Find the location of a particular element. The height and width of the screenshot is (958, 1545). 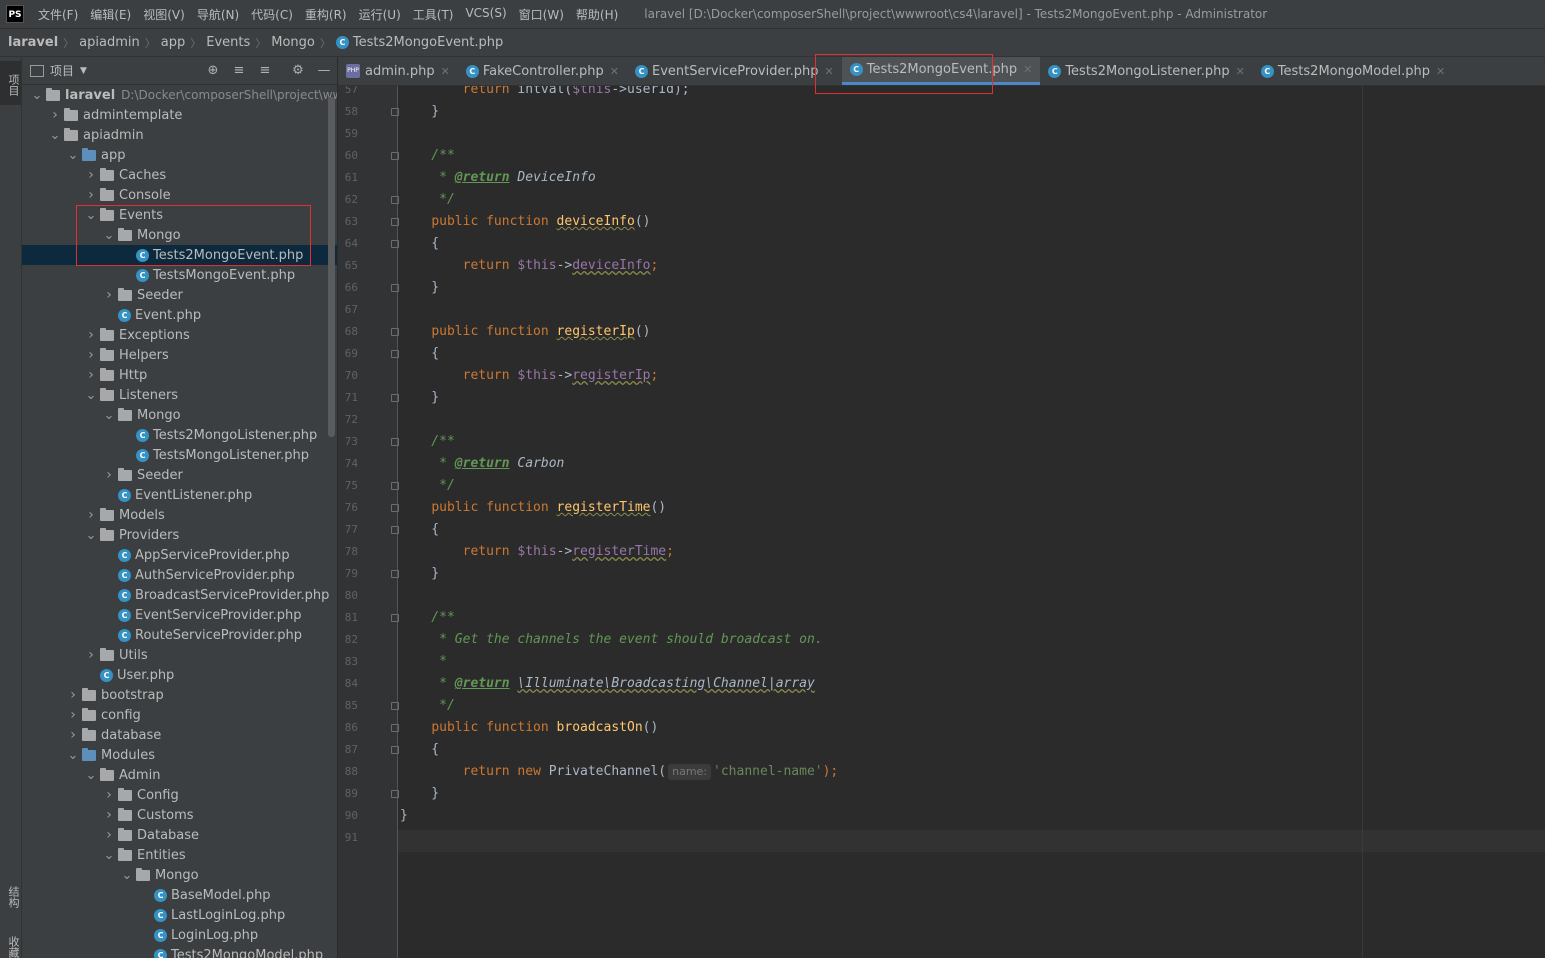

menu-item: 窗口(W) is located at coordinates (541, 14).